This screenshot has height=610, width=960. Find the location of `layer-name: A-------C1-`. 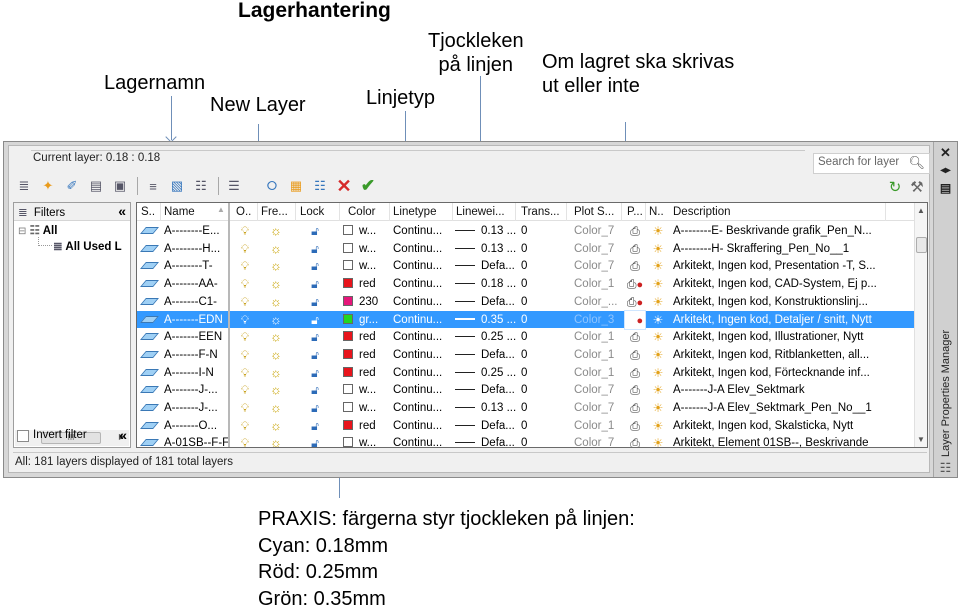

layer-name: A-------C1- is located at coordinates (196, 302).